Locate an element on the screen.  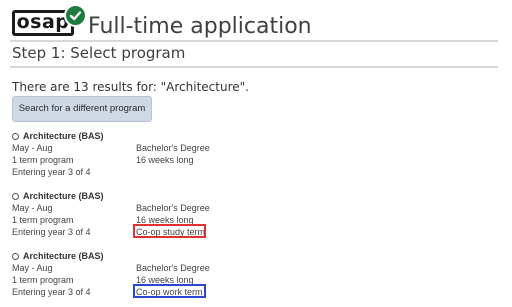
page-title: Step 1: Select program is located at coordinates (99, 53).